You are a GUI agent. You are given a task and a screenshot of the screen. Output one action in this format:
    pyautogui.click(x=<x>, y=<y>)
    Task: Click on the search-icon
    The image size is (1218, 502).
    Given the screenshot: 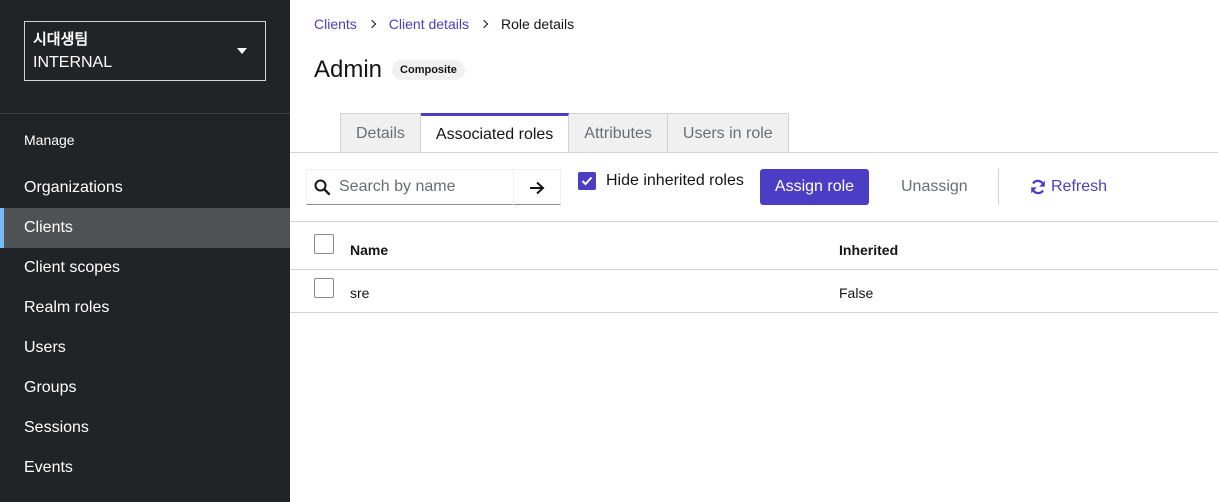 What is the action you would take?
    pyautogui.click(x=322, y=187)
    